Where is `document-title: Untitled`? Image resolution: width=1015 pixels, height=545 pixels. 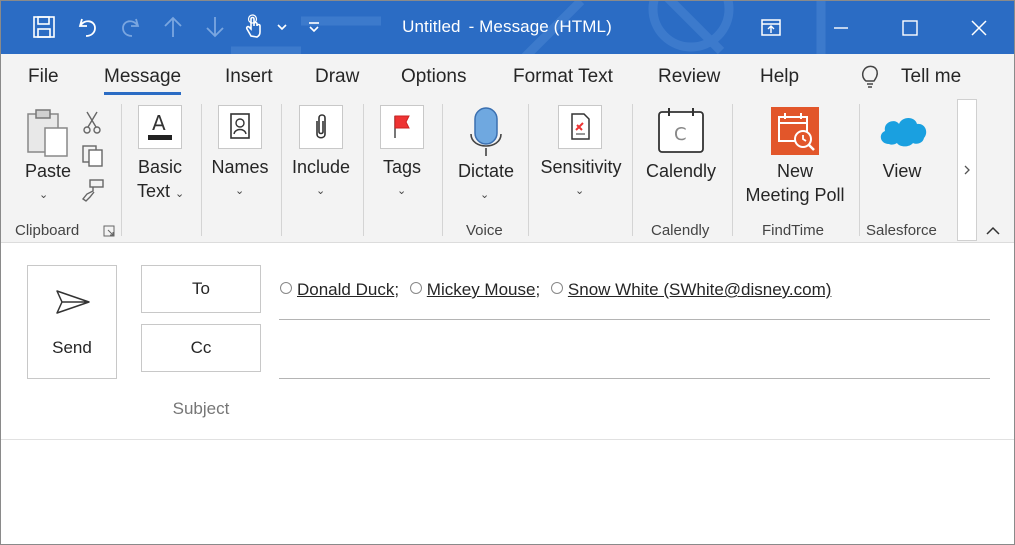 document-title: Untitled is located at coordinates (431, 26).